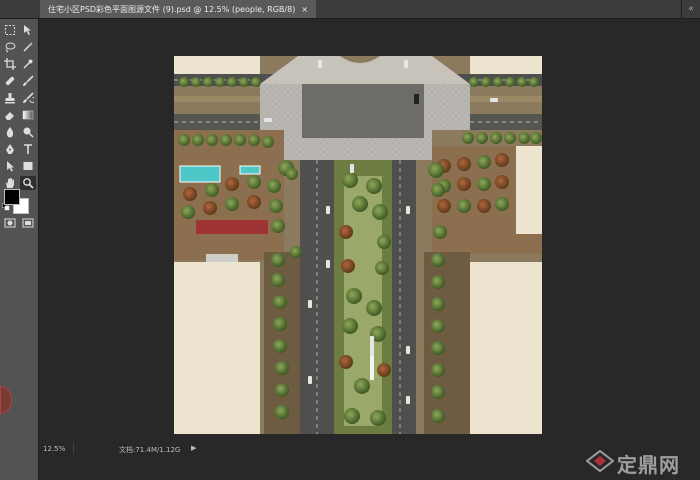 Image resolution: width=700 pixels, height=480 pixels. I want to click on eraser-tool-icon, so click(10, 115).